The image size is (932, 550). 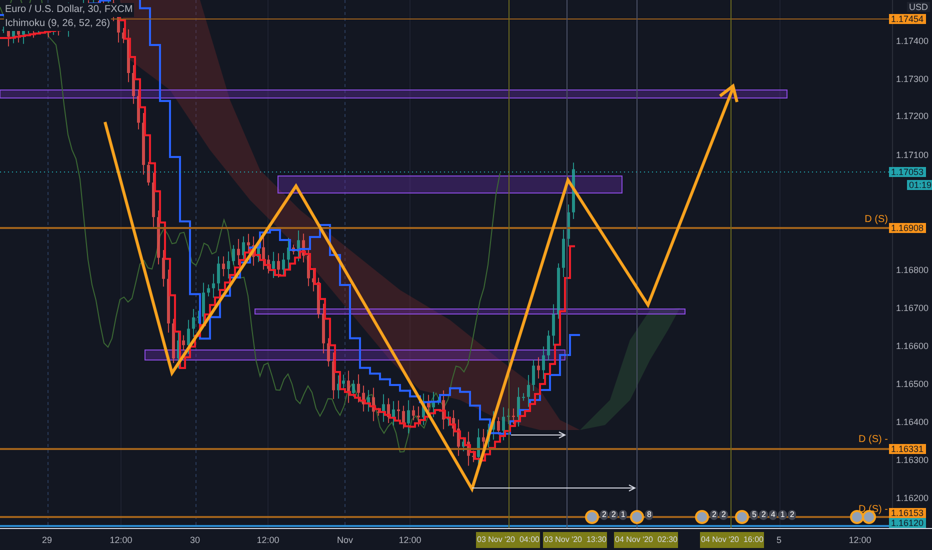 What do you see at coordinates (912, 422) in the screenshot?
I see `price-label: 1.16400` at bounding box center [912, 422].